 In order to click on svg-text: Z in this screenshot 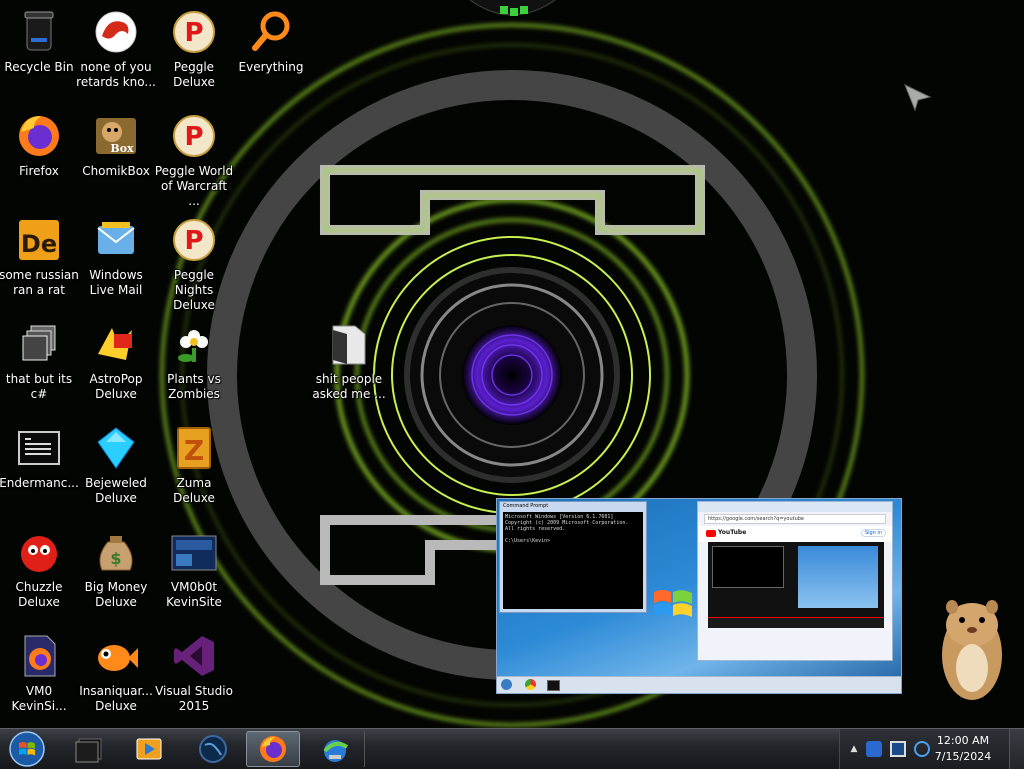, I will do `click(194, 450)`.